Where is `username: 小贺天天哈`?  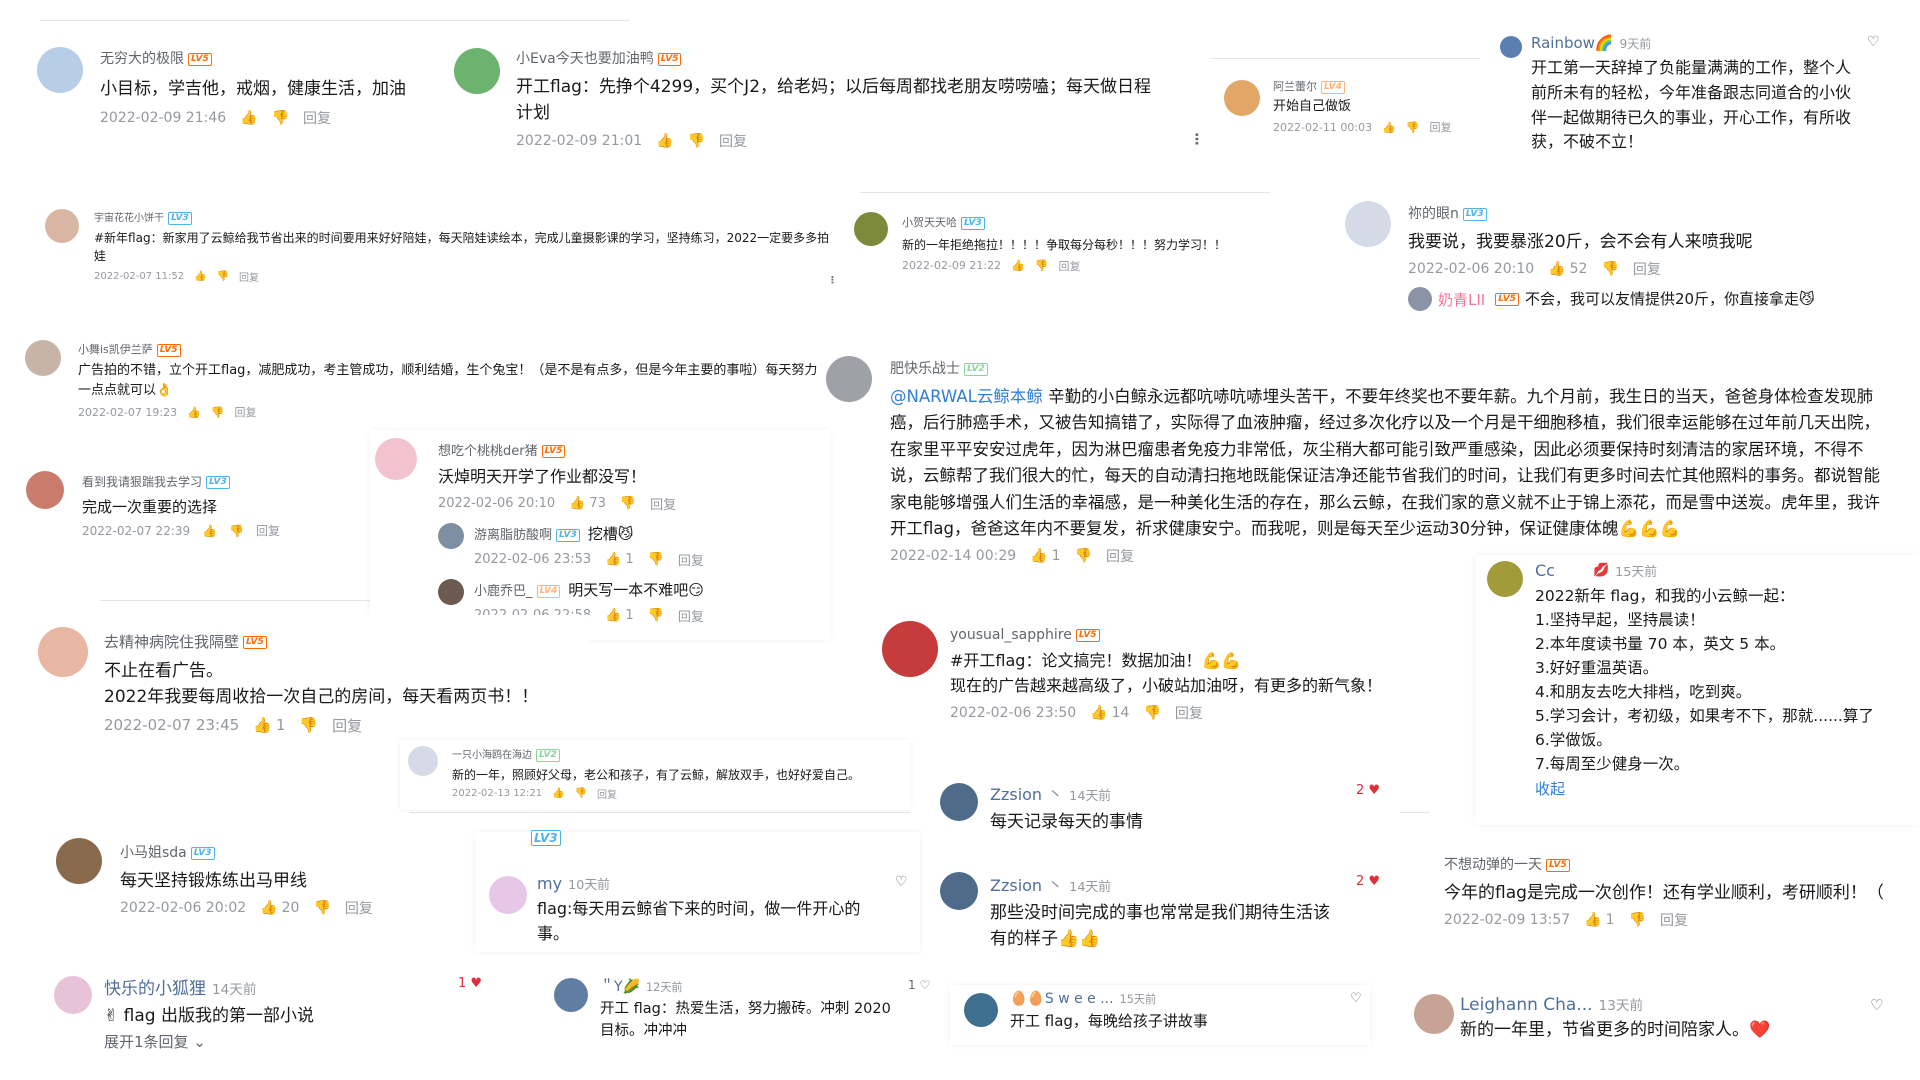 username: 小贺天天哈 is located at coordinates (929, 222).